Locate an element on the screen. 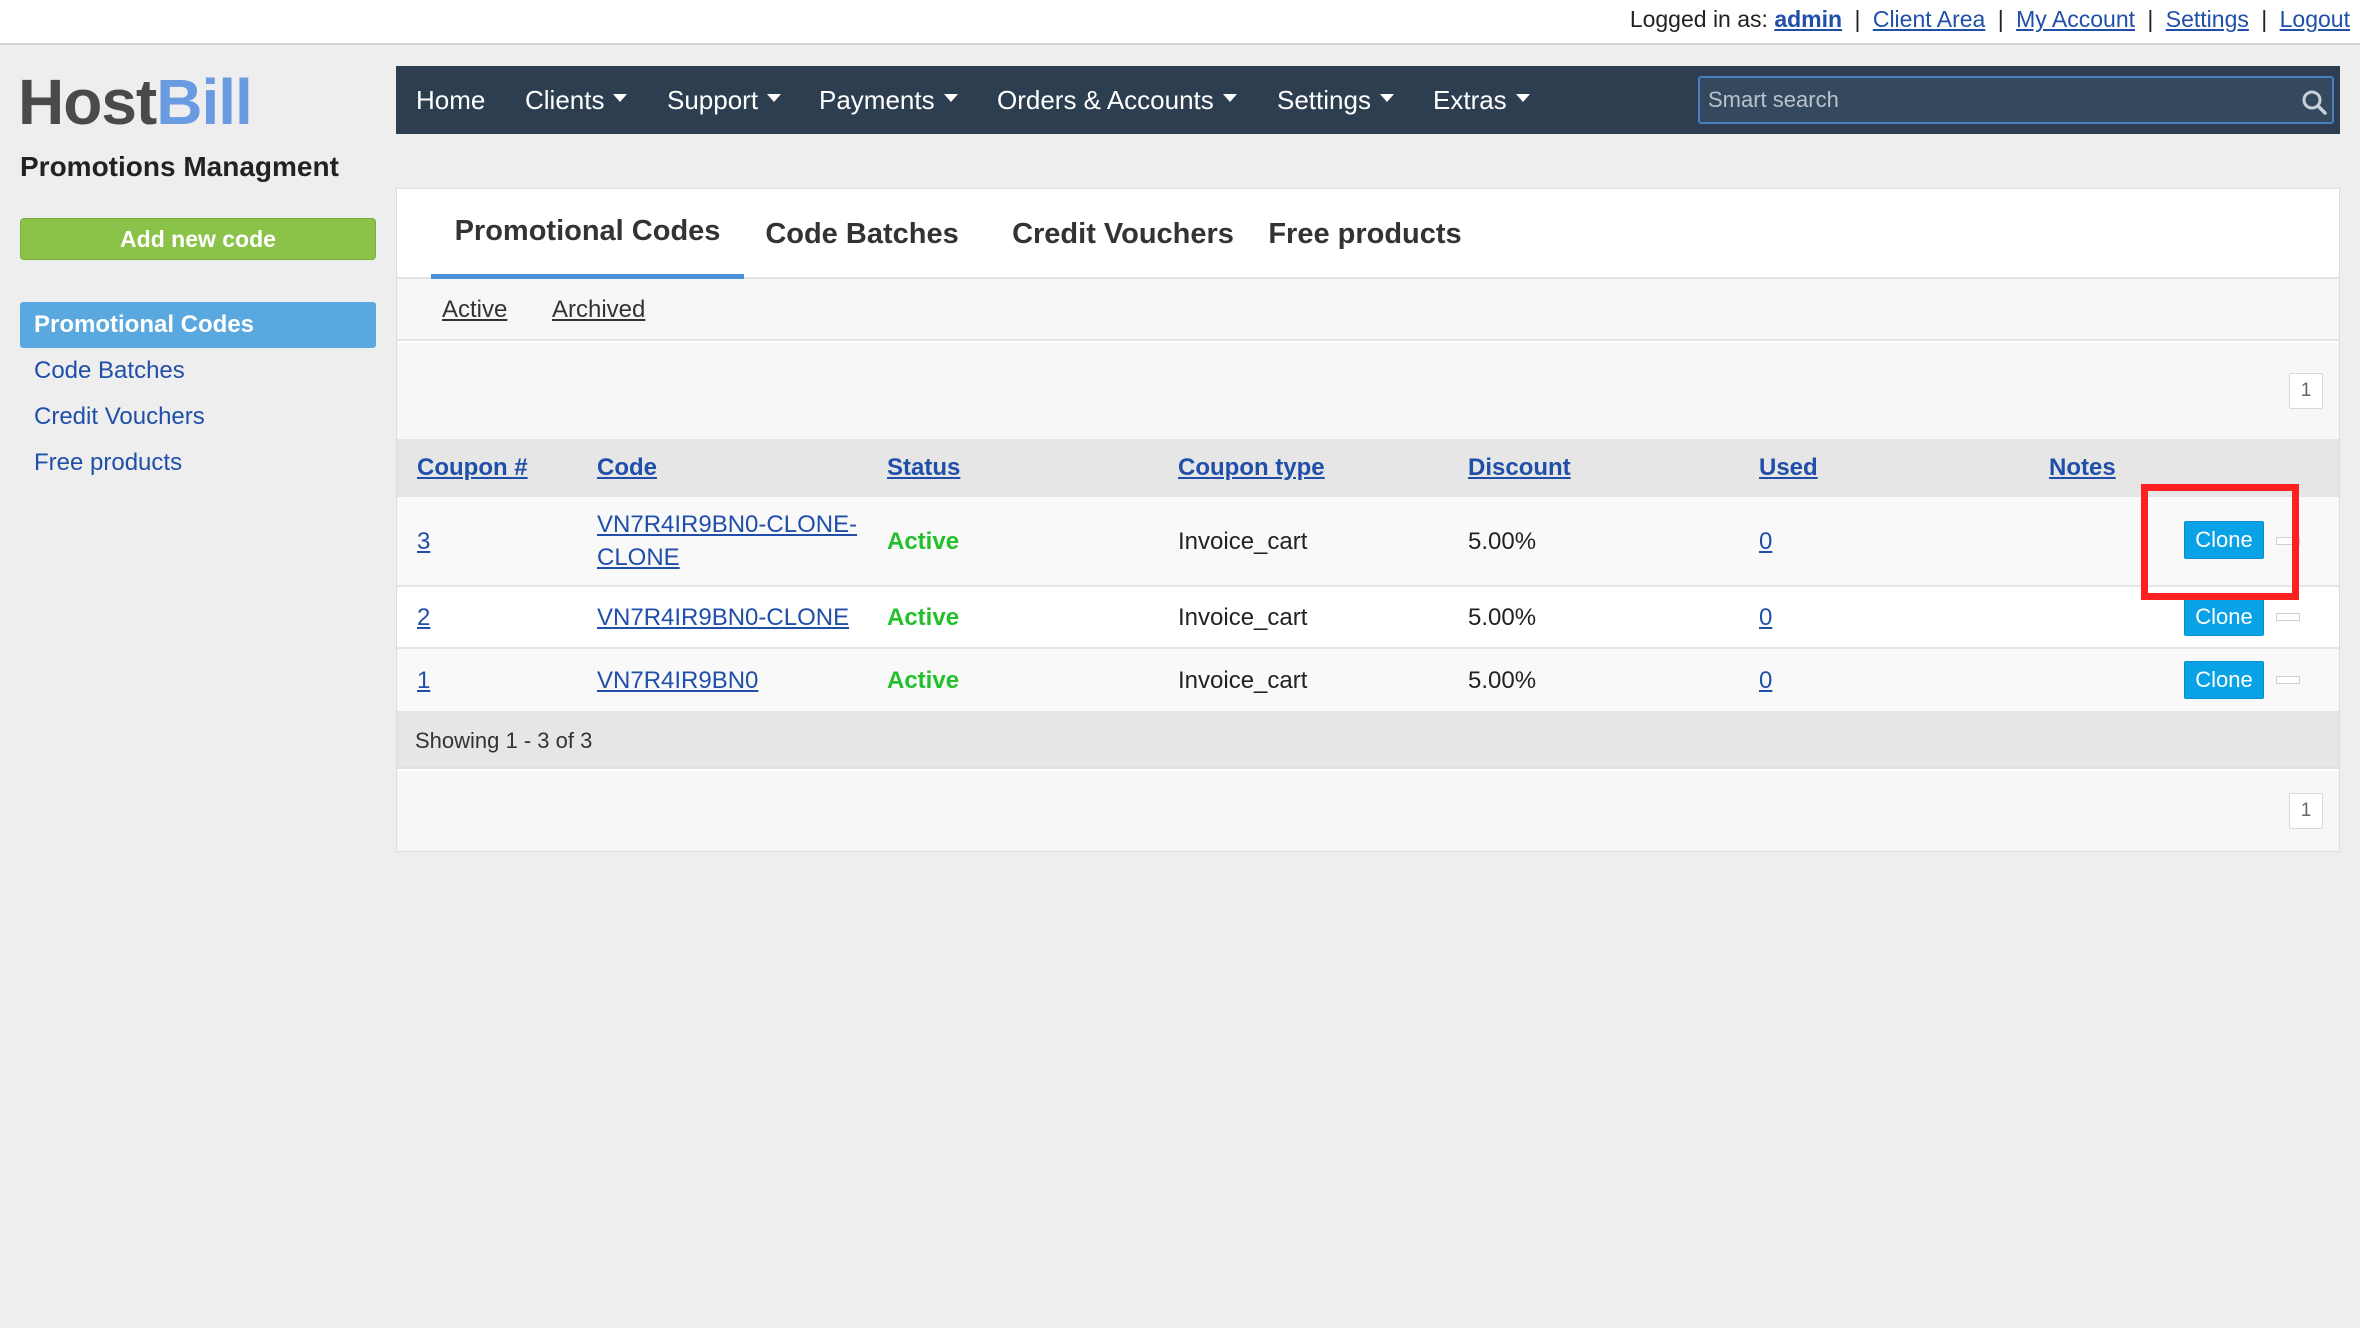 The width and height of the screenshot is (2360, 1328). nav-extras: Extras is located at coordinates (1481, 100).